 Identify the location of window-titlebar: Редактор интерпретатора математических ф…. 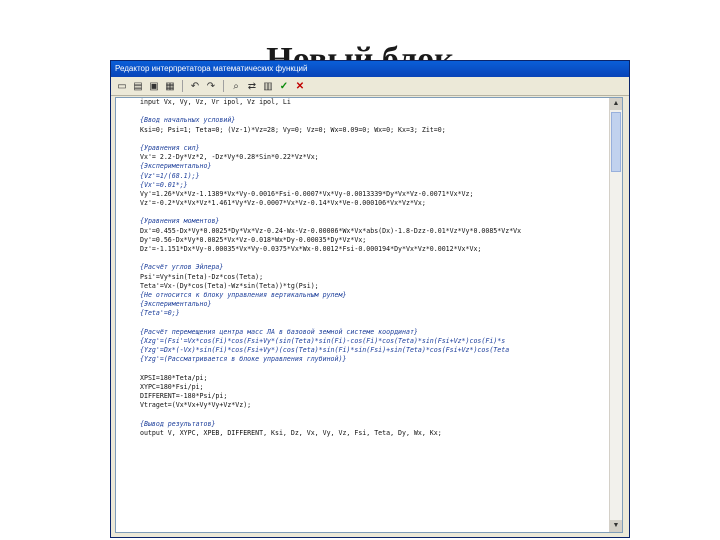
(370, 69).